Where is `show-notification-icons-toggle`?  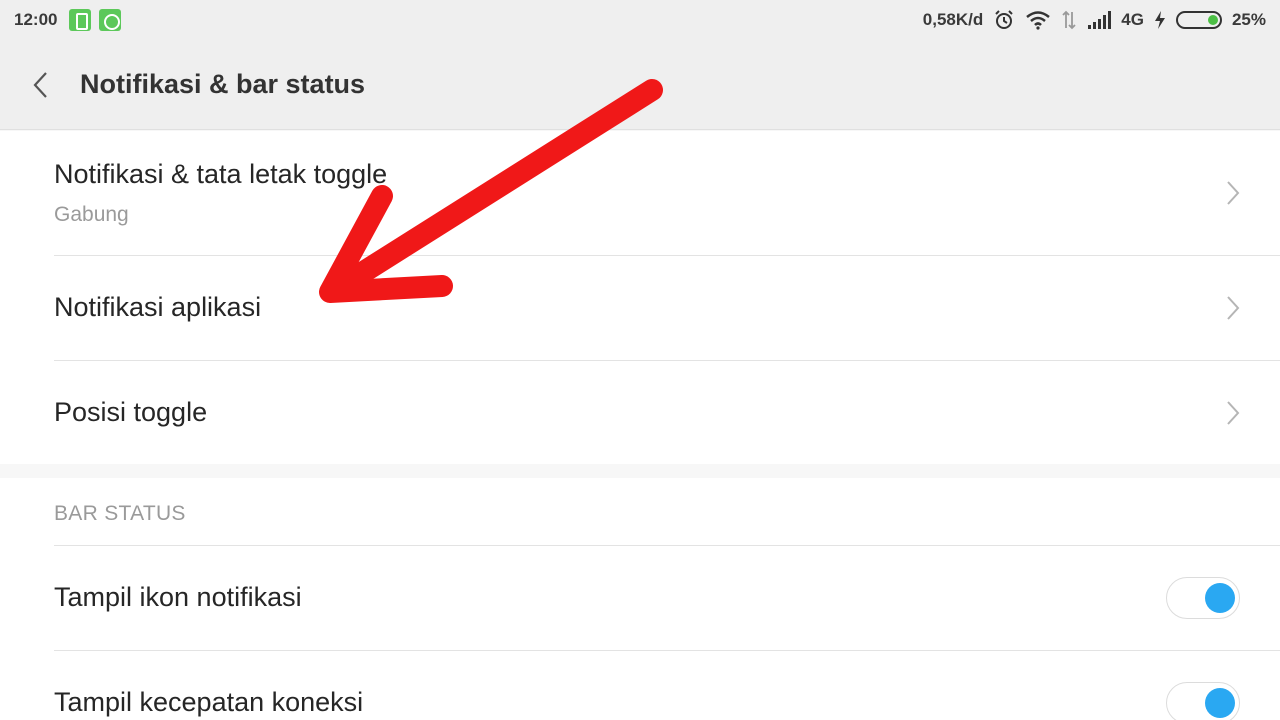 show-notification-icons-toggle is located at coordinates (1203, 598).